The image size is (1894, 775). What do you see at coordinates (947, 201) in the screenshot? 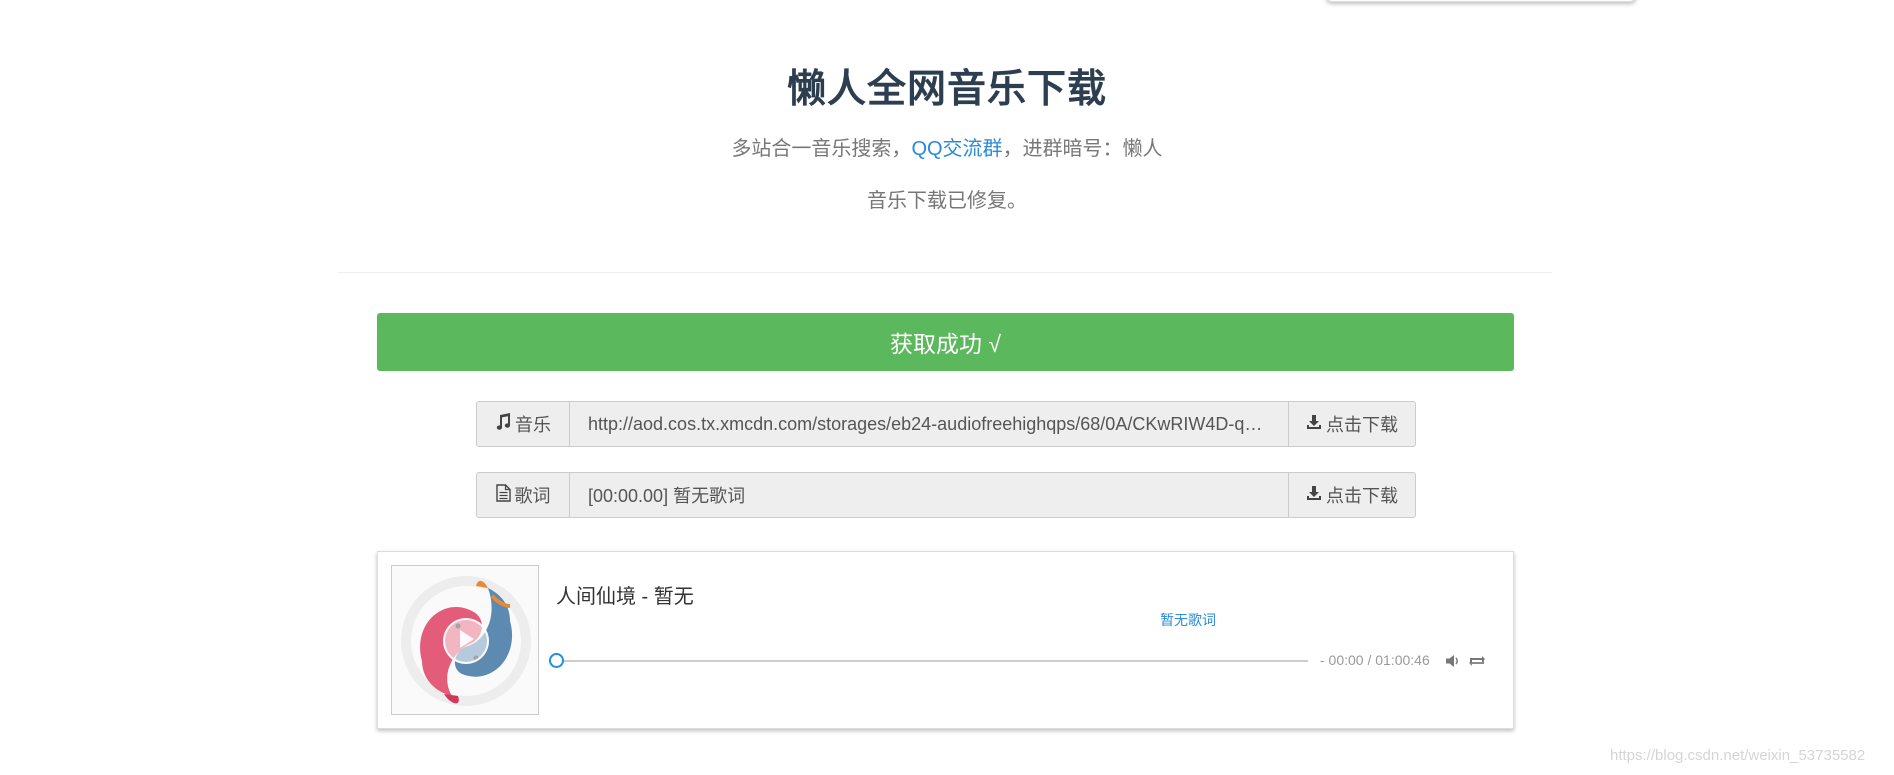
I see `notice-text: 音乐下载已修复。` at bounding box center [947, 201].